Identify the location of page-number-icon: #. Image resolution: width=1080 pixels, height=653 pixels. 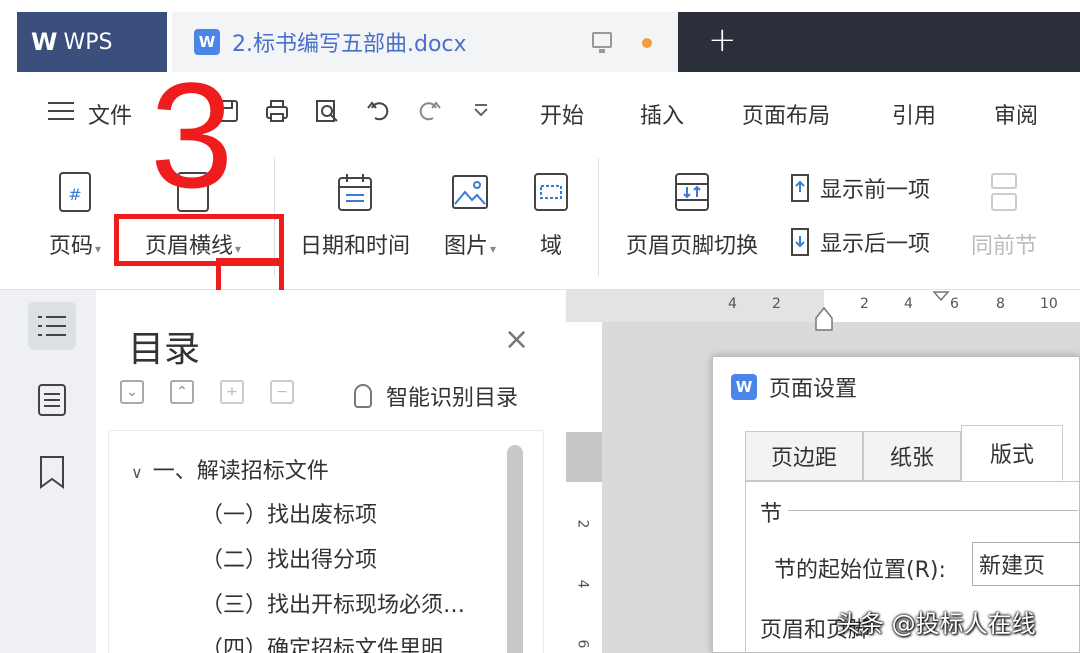
(75, 192).